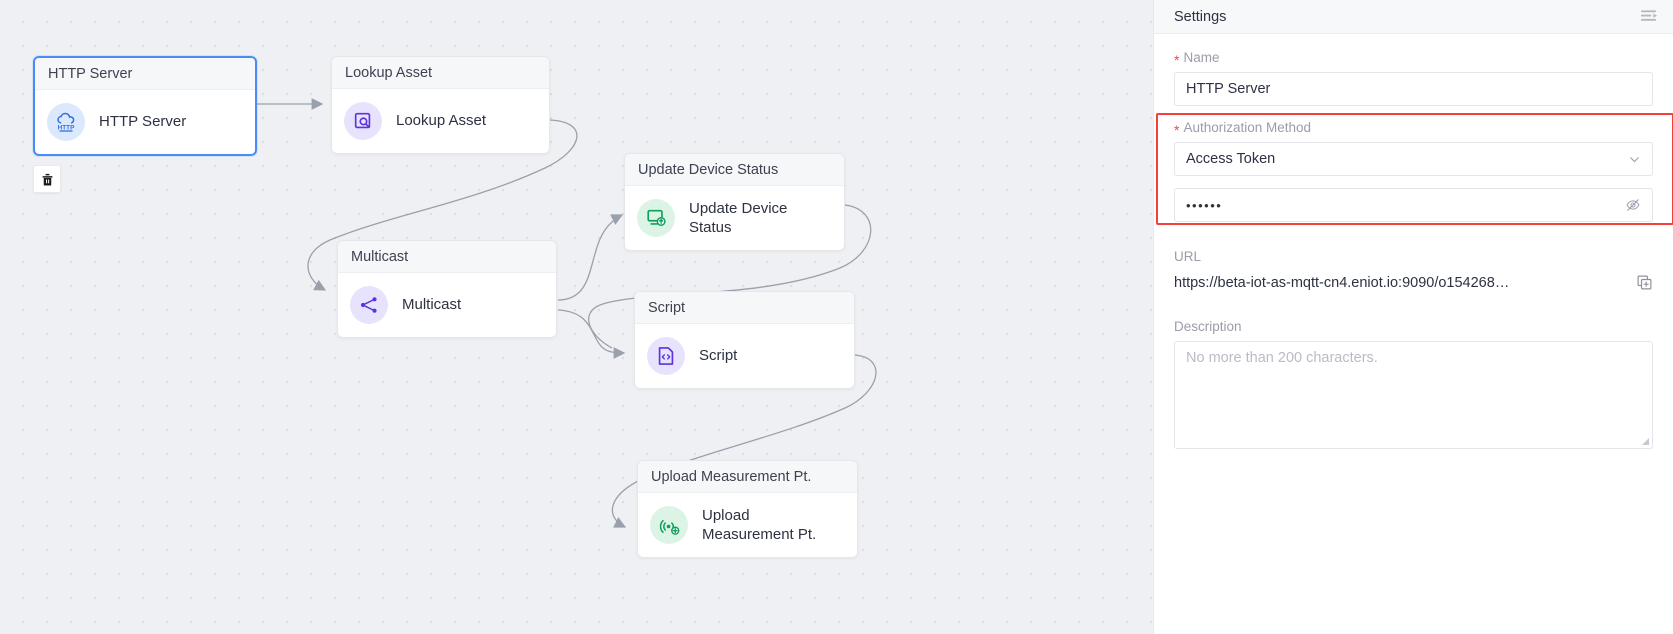 Image resolution: width=1673 pixels, height=634 pixels. I want to click on multicast-share-icon, so click(369, 305).